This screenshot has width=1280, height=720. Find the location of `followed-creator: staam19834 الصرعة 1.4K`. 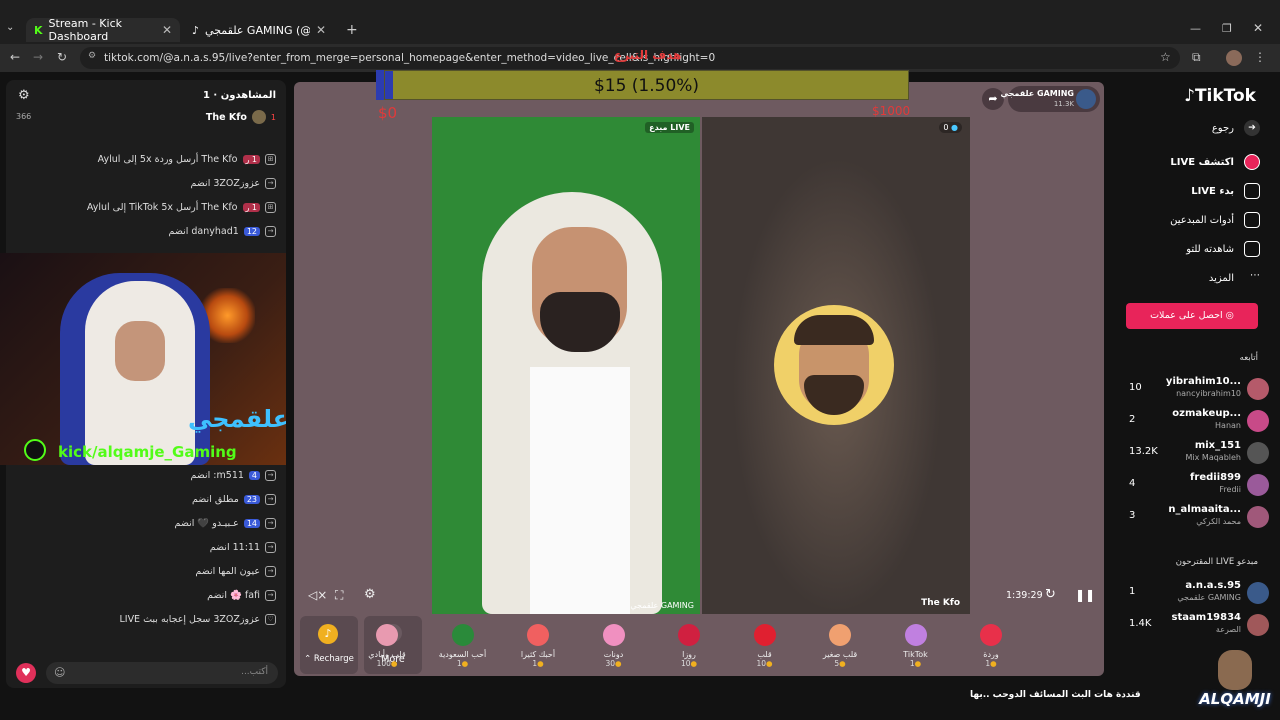

followed-creator: staam19834 الصرعة 1.4K is located at coordinates (1202, 626).